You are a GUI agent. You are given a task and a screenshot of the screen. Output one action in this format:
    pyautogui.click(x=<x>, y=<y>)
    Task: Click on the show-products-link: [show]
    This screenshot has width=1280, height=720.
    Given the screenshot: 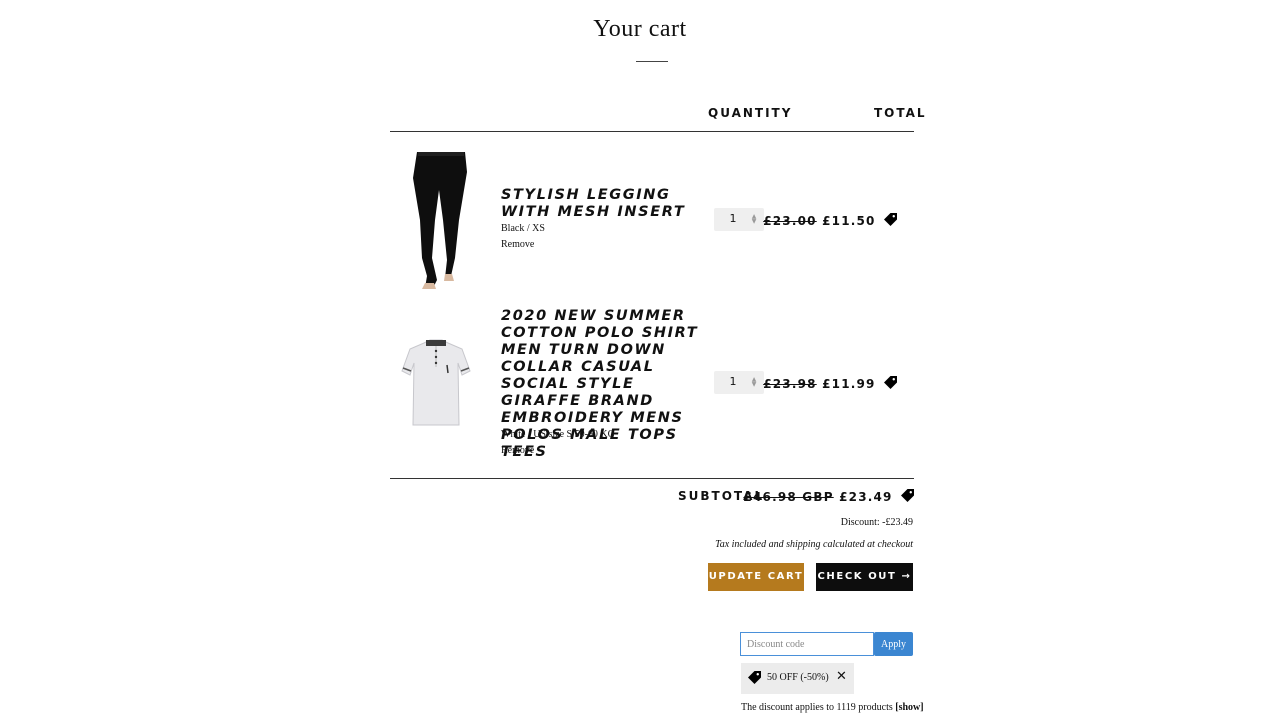 What is the action you would take?
    pyautogui.click(x=909, y=707)
    